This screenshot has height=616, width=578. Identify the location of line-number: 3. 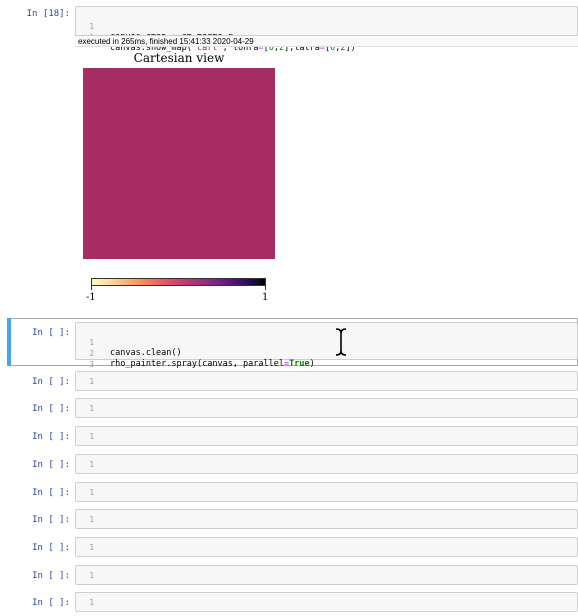
(91, 364).